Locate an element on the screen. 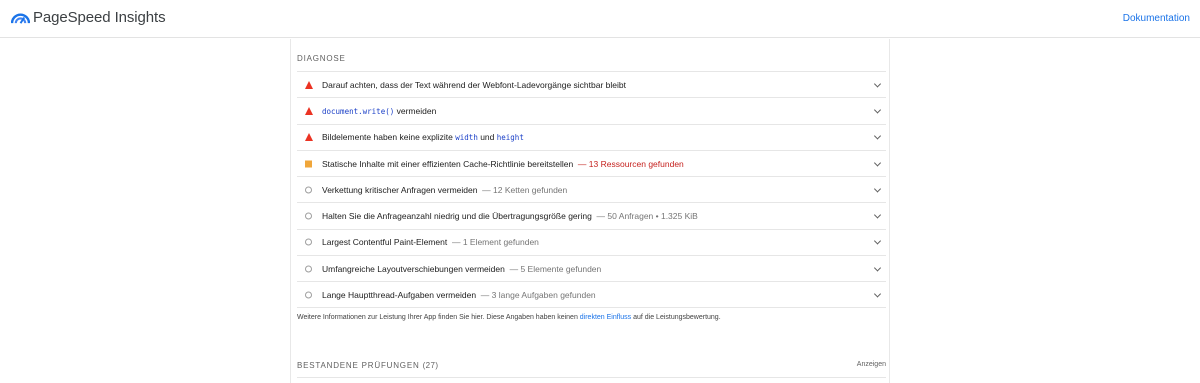  audit-title-text: Lange Hauptthread-Aufgaben vermeiden is located at coordinates (399, 294).